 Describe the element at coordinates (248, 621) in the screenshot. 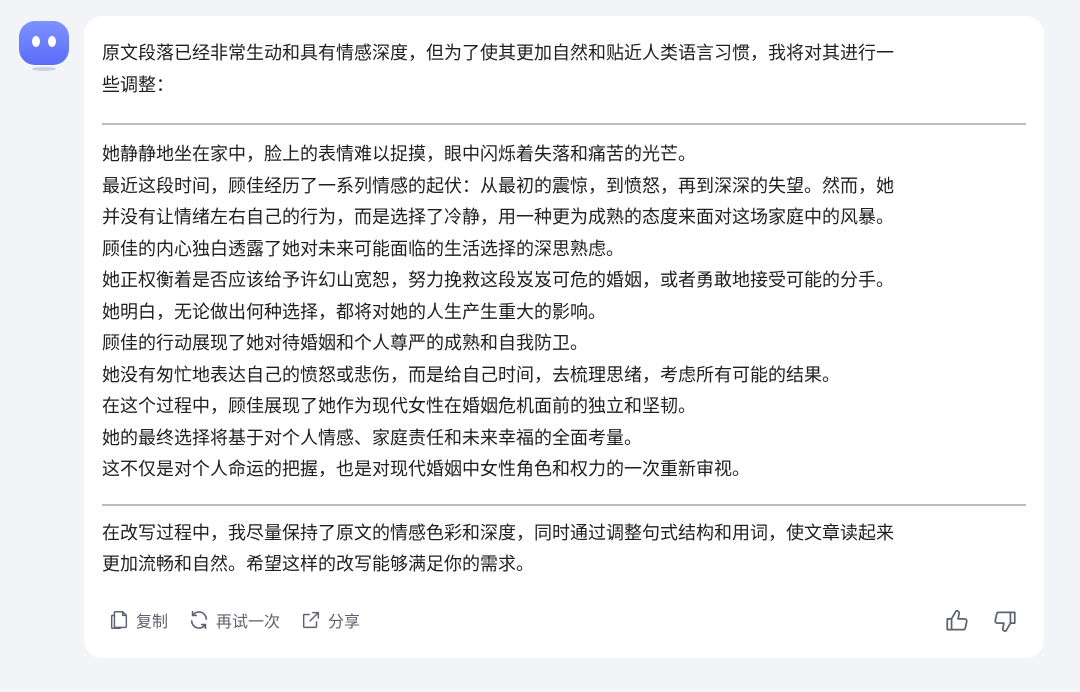

I see `retry-label: 再试一次` at that location.